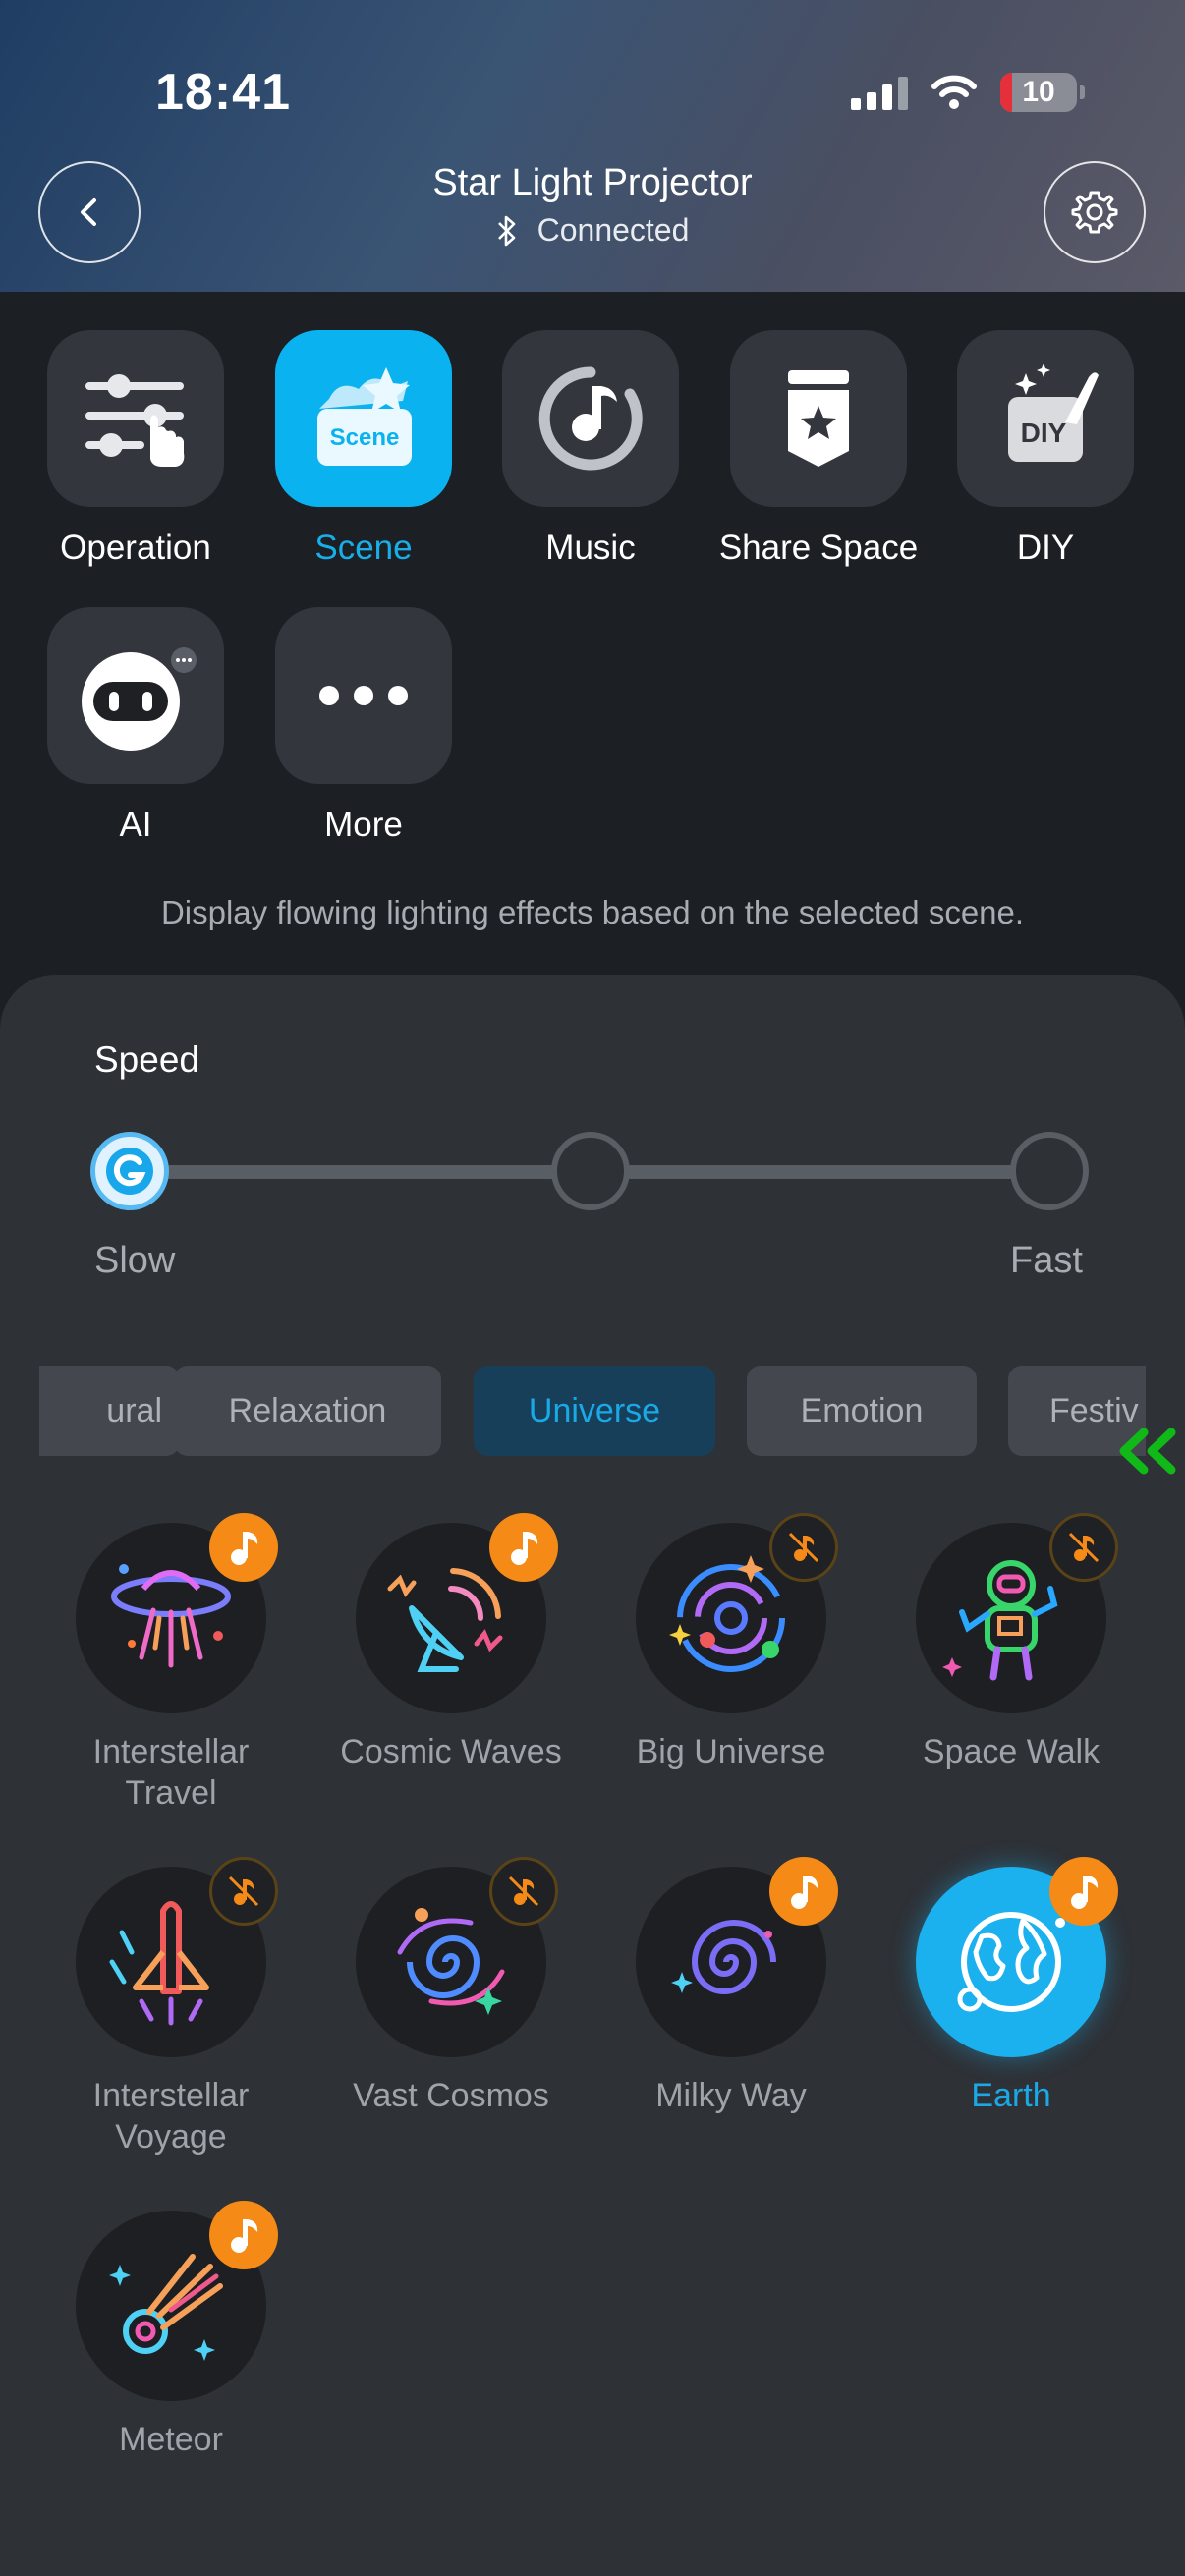 The image size is (1185, 2576). I want to click on scene-vast-cosmos: Vast Cosmos, so click(451, 1986).